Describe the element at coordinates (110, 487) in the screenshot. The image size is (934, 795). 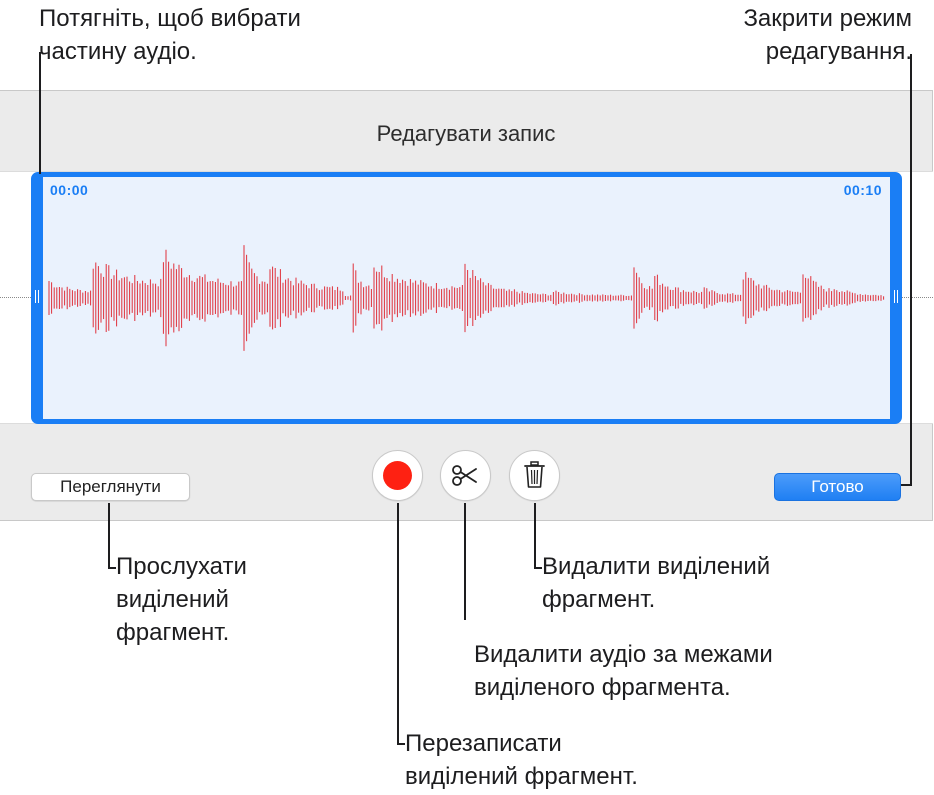
I see `review-button: Переглянути` at that location.